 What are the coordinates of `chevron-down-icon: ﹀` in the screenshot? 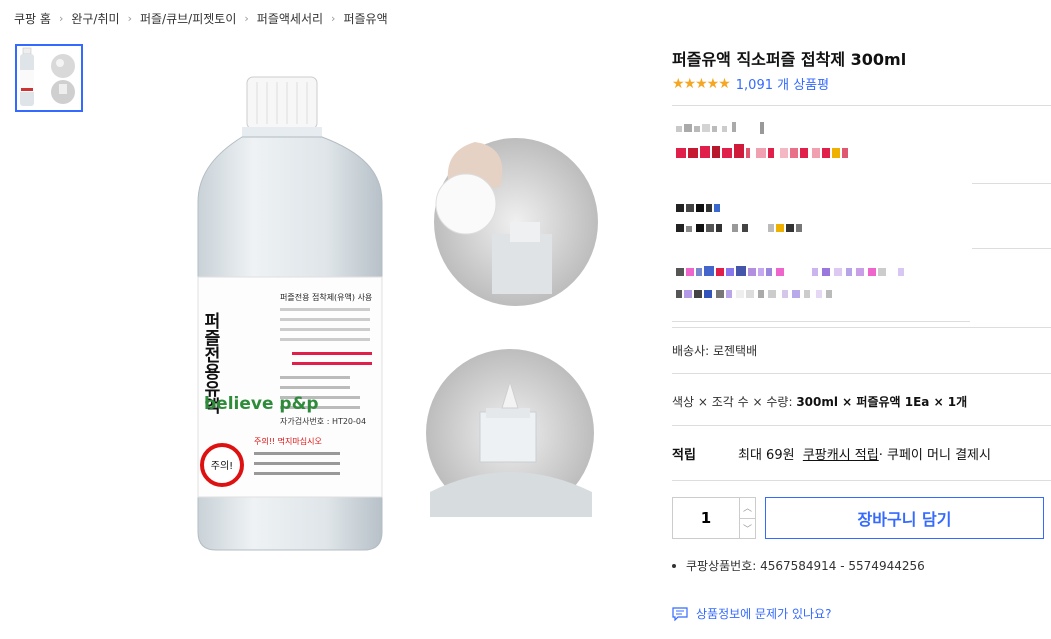 It's located at (747, 528).